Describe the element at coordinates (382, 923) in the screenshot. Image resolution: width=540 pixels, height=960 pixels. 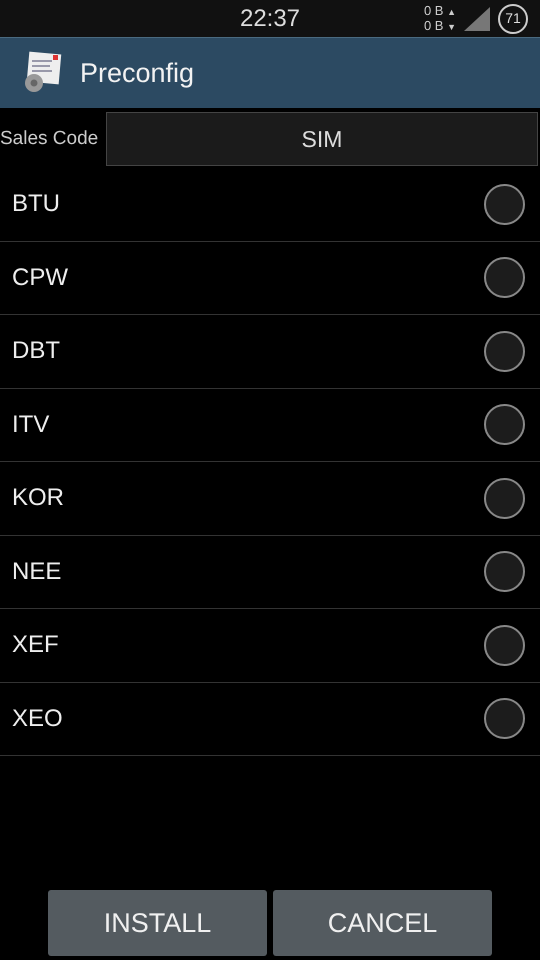
I see `action-button: CANCEL` at that location.